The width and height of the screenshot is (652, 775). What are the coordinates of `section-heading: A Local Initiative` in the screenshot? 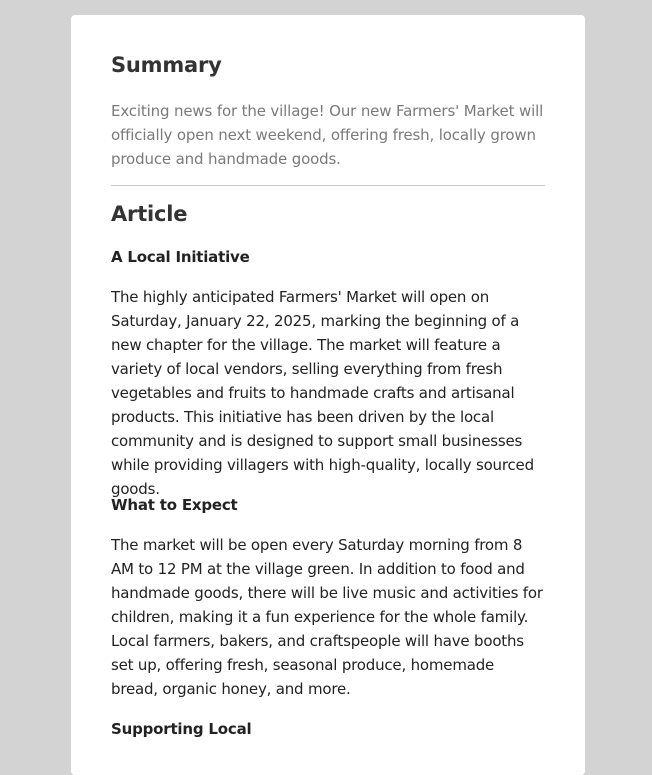 It's located at (180, 257).